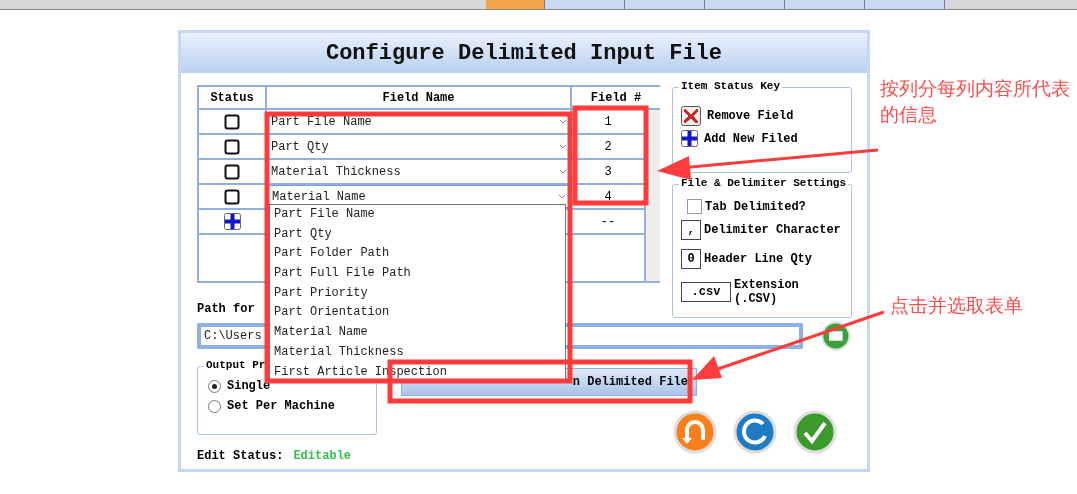 The height and width of the screenshot is (494, 1077). Describe the element at coordinates (750, 116) in the screenshot. I see `key-label: Remove Field` at that location.